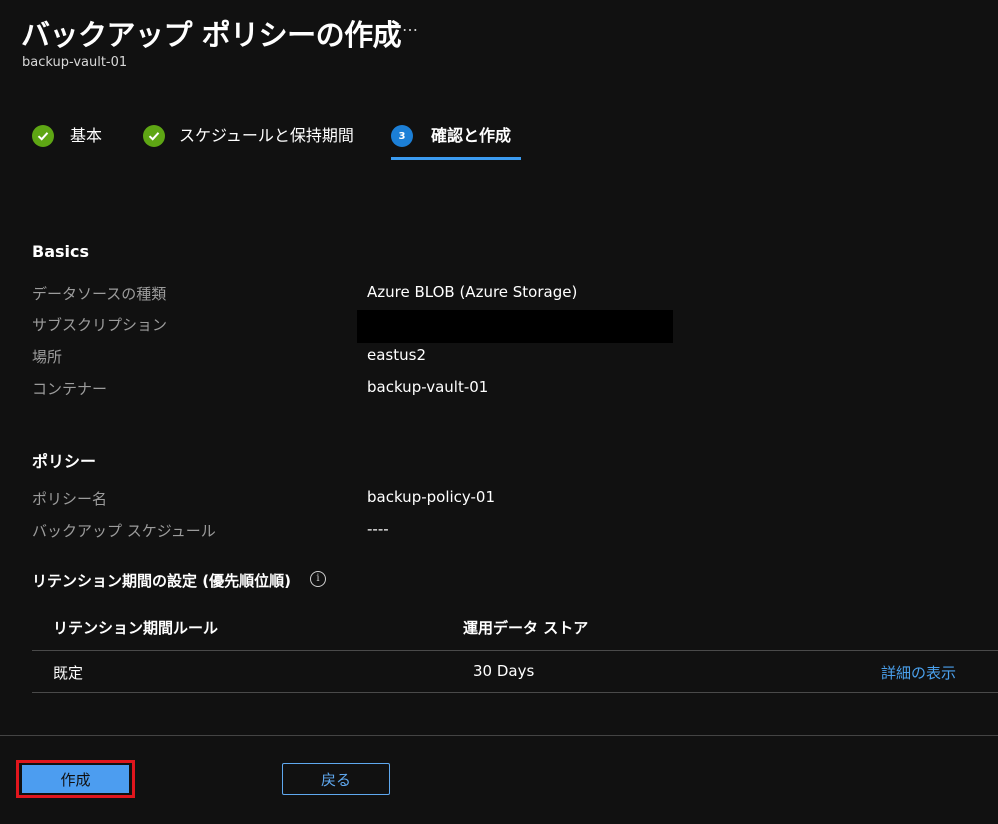 The image size is (998, 824). I want to click on footer-divider, so click(499, 735).